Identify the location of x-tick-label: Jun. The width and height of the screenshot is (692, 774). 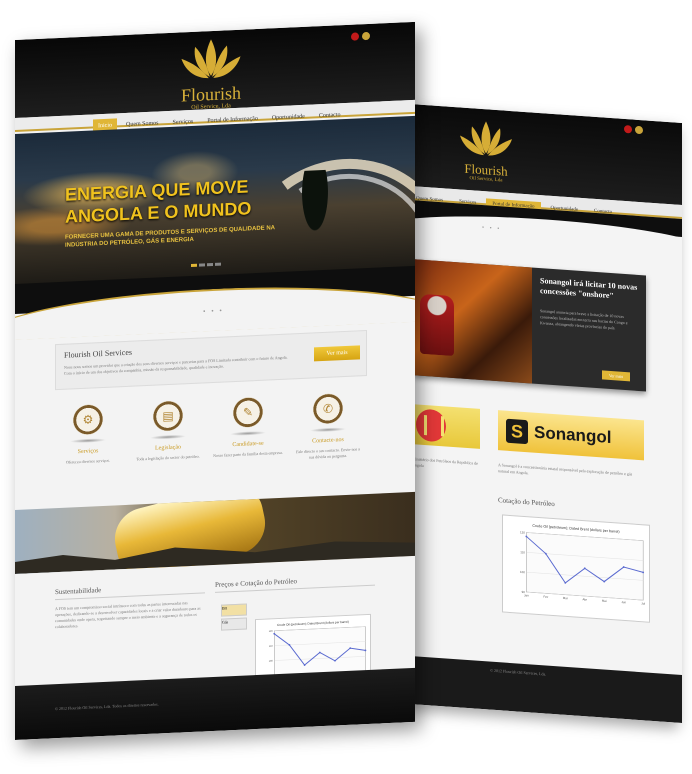
(623, 602).